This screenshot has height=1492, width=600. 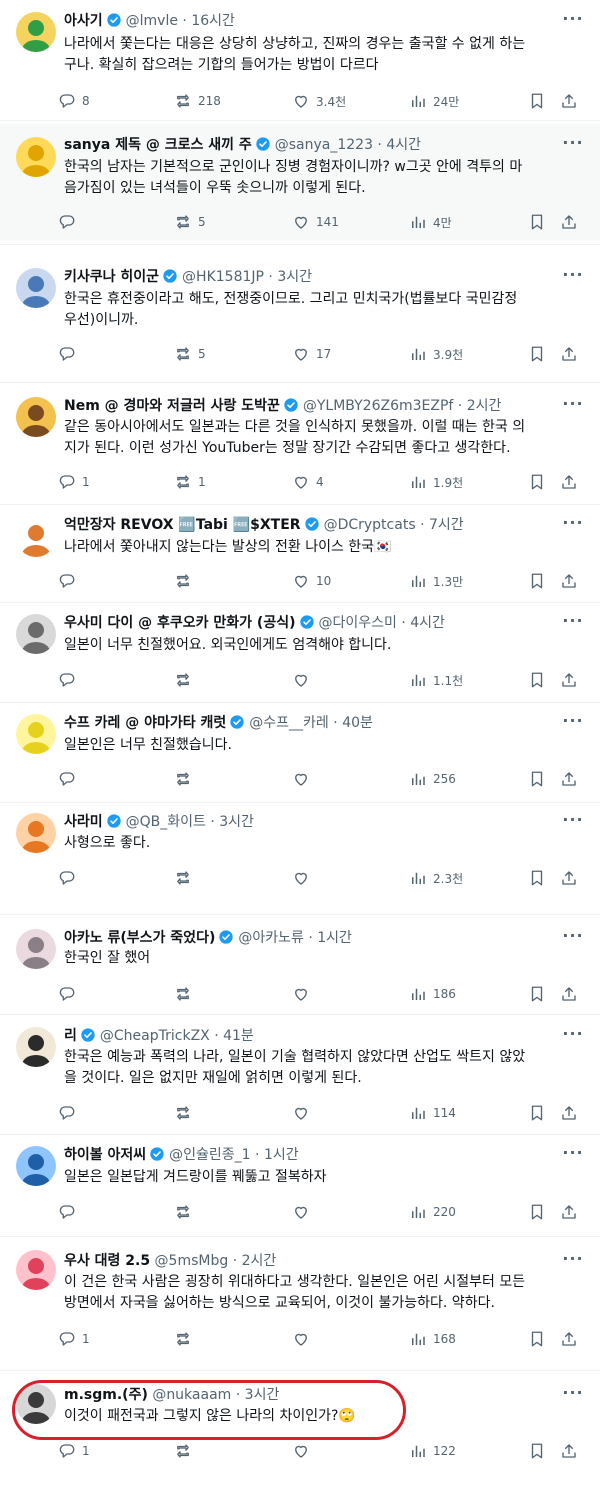 I want to click on author-handle: @5msMbg, so click(x=192, y=1261).